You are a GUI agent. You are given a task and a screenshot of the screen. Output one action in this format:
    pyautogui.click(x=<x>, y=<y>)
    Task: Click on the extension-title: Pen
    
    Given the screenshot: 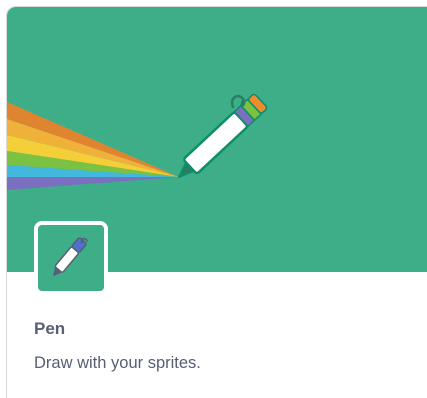 What is the action you would take?
    pyautogui.click(x=50, y=328)
    